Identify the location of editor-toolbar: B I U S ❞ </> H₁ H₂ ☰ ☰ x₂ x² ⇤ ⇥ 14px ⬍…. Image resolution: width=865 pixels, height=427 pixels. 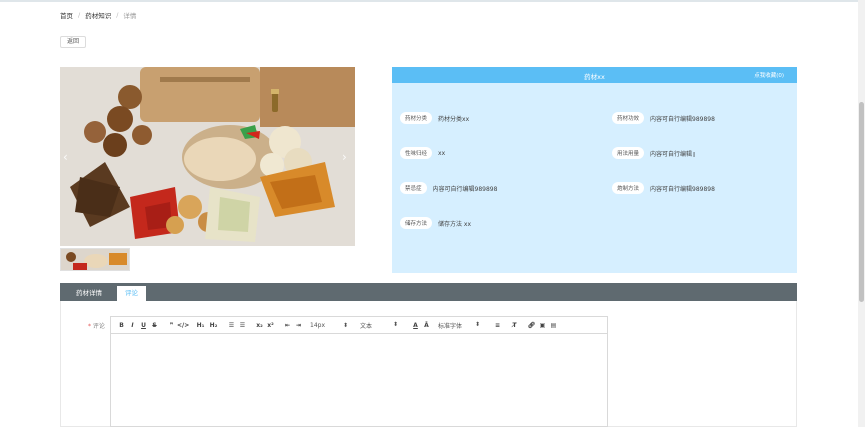
(359, 325).